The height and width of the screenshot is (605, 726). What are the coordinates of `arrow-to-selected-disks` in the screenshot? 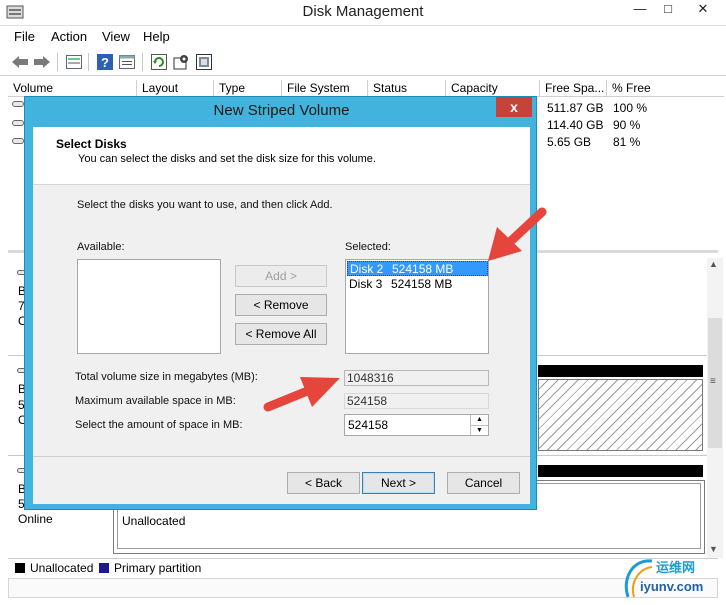 It's located at (517, 234).